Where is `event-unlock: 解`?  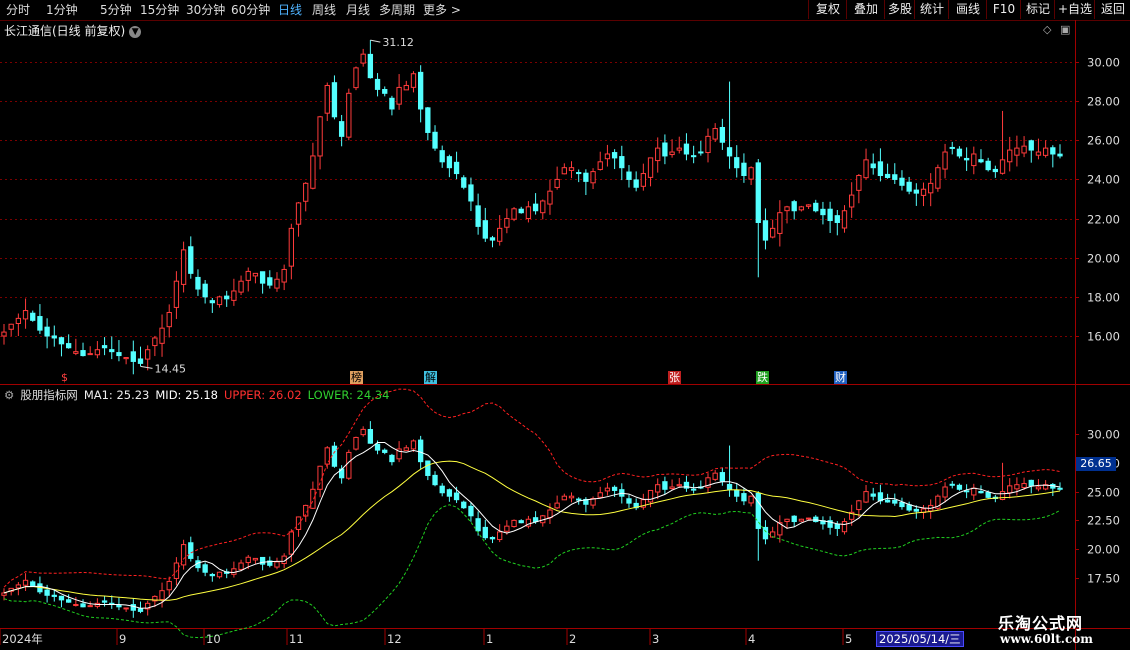 event-unlock: 解 is located at coordinates (430, 377).